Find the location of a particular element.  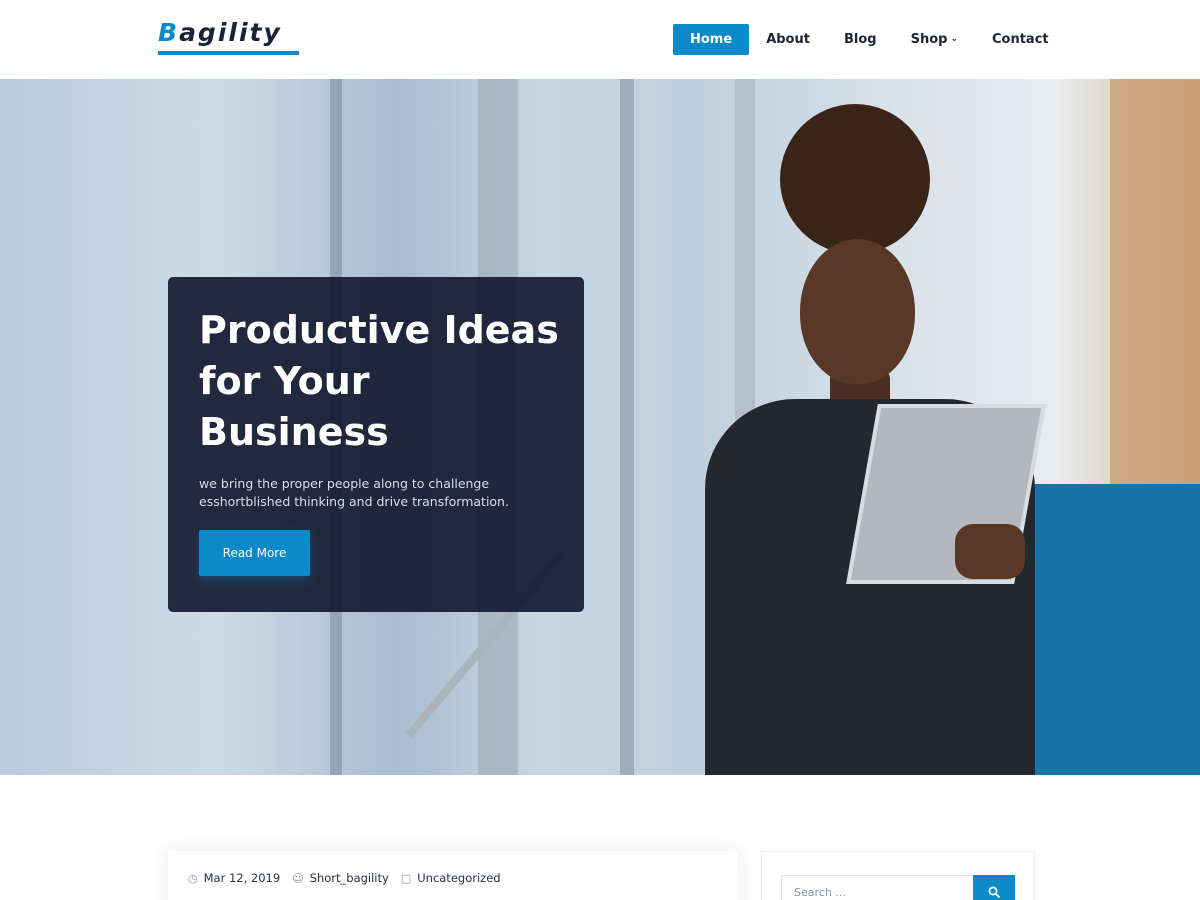

person-head is located at coordinates (857, 311).